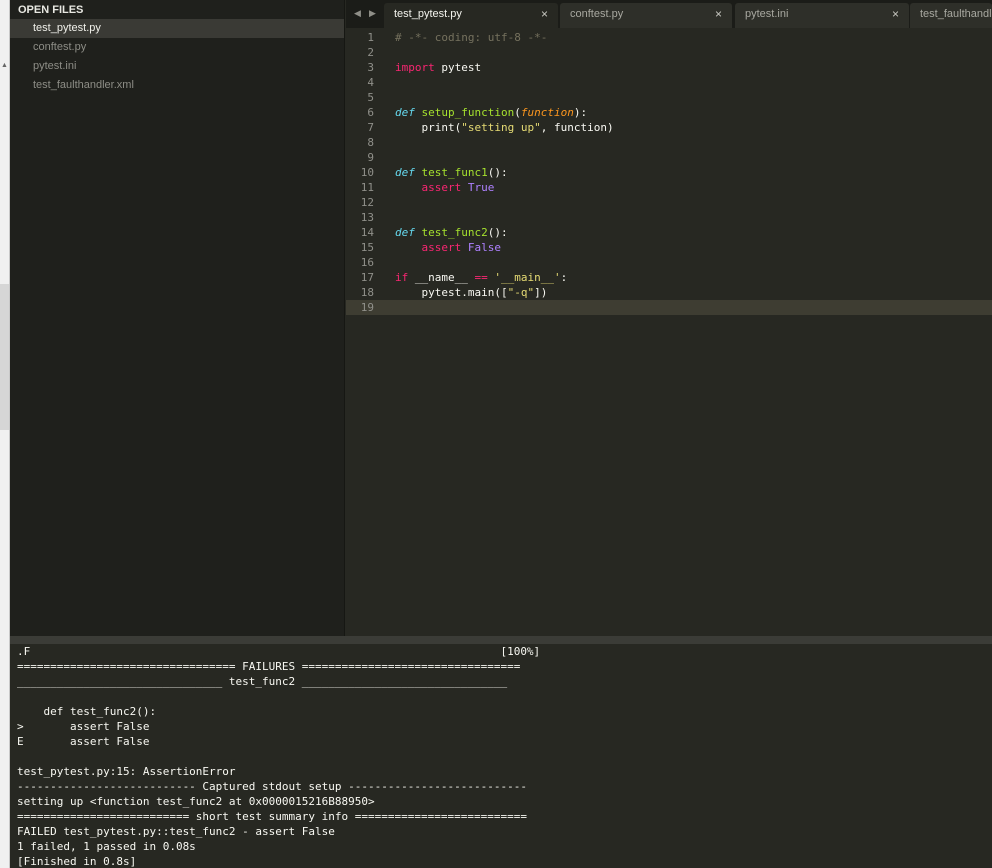  Describe the element at coordinates (370, 37) in the screenshot. I see `line-number: 1` at that location.